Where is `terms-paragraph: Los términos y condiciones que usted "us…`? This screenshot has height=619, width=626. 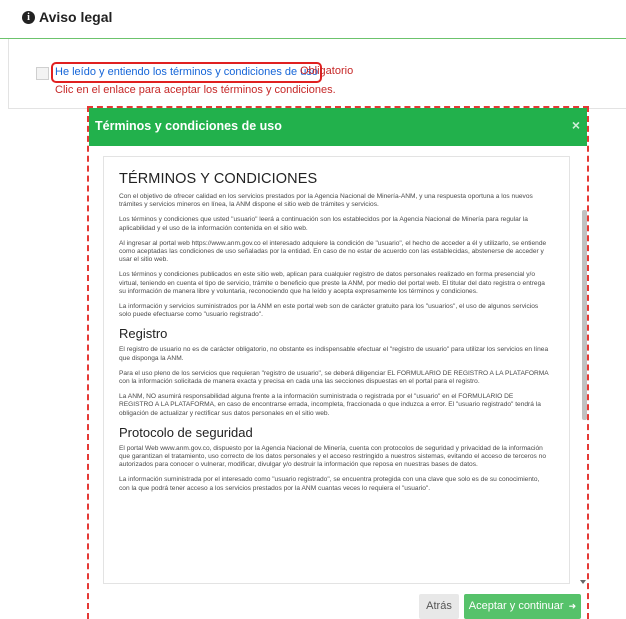
terms-paragraph: Los términos y condiciones que usted "us… is located at coordinates (323, 224).